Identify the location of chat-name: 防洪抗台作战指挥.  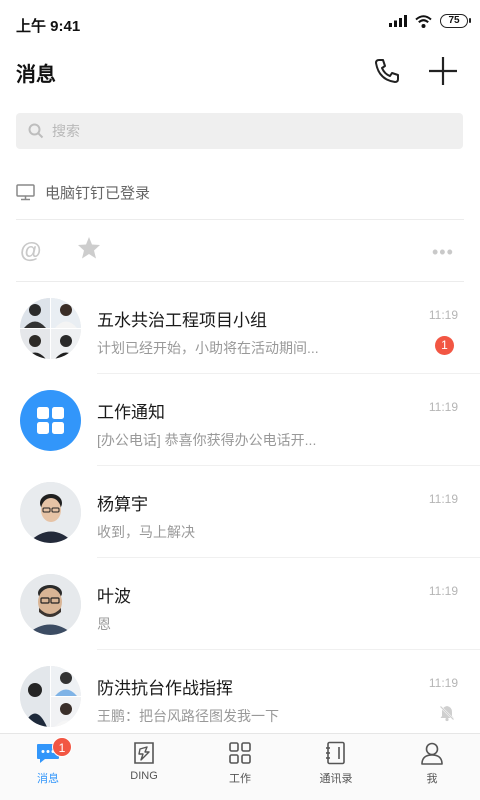
(165, 688).